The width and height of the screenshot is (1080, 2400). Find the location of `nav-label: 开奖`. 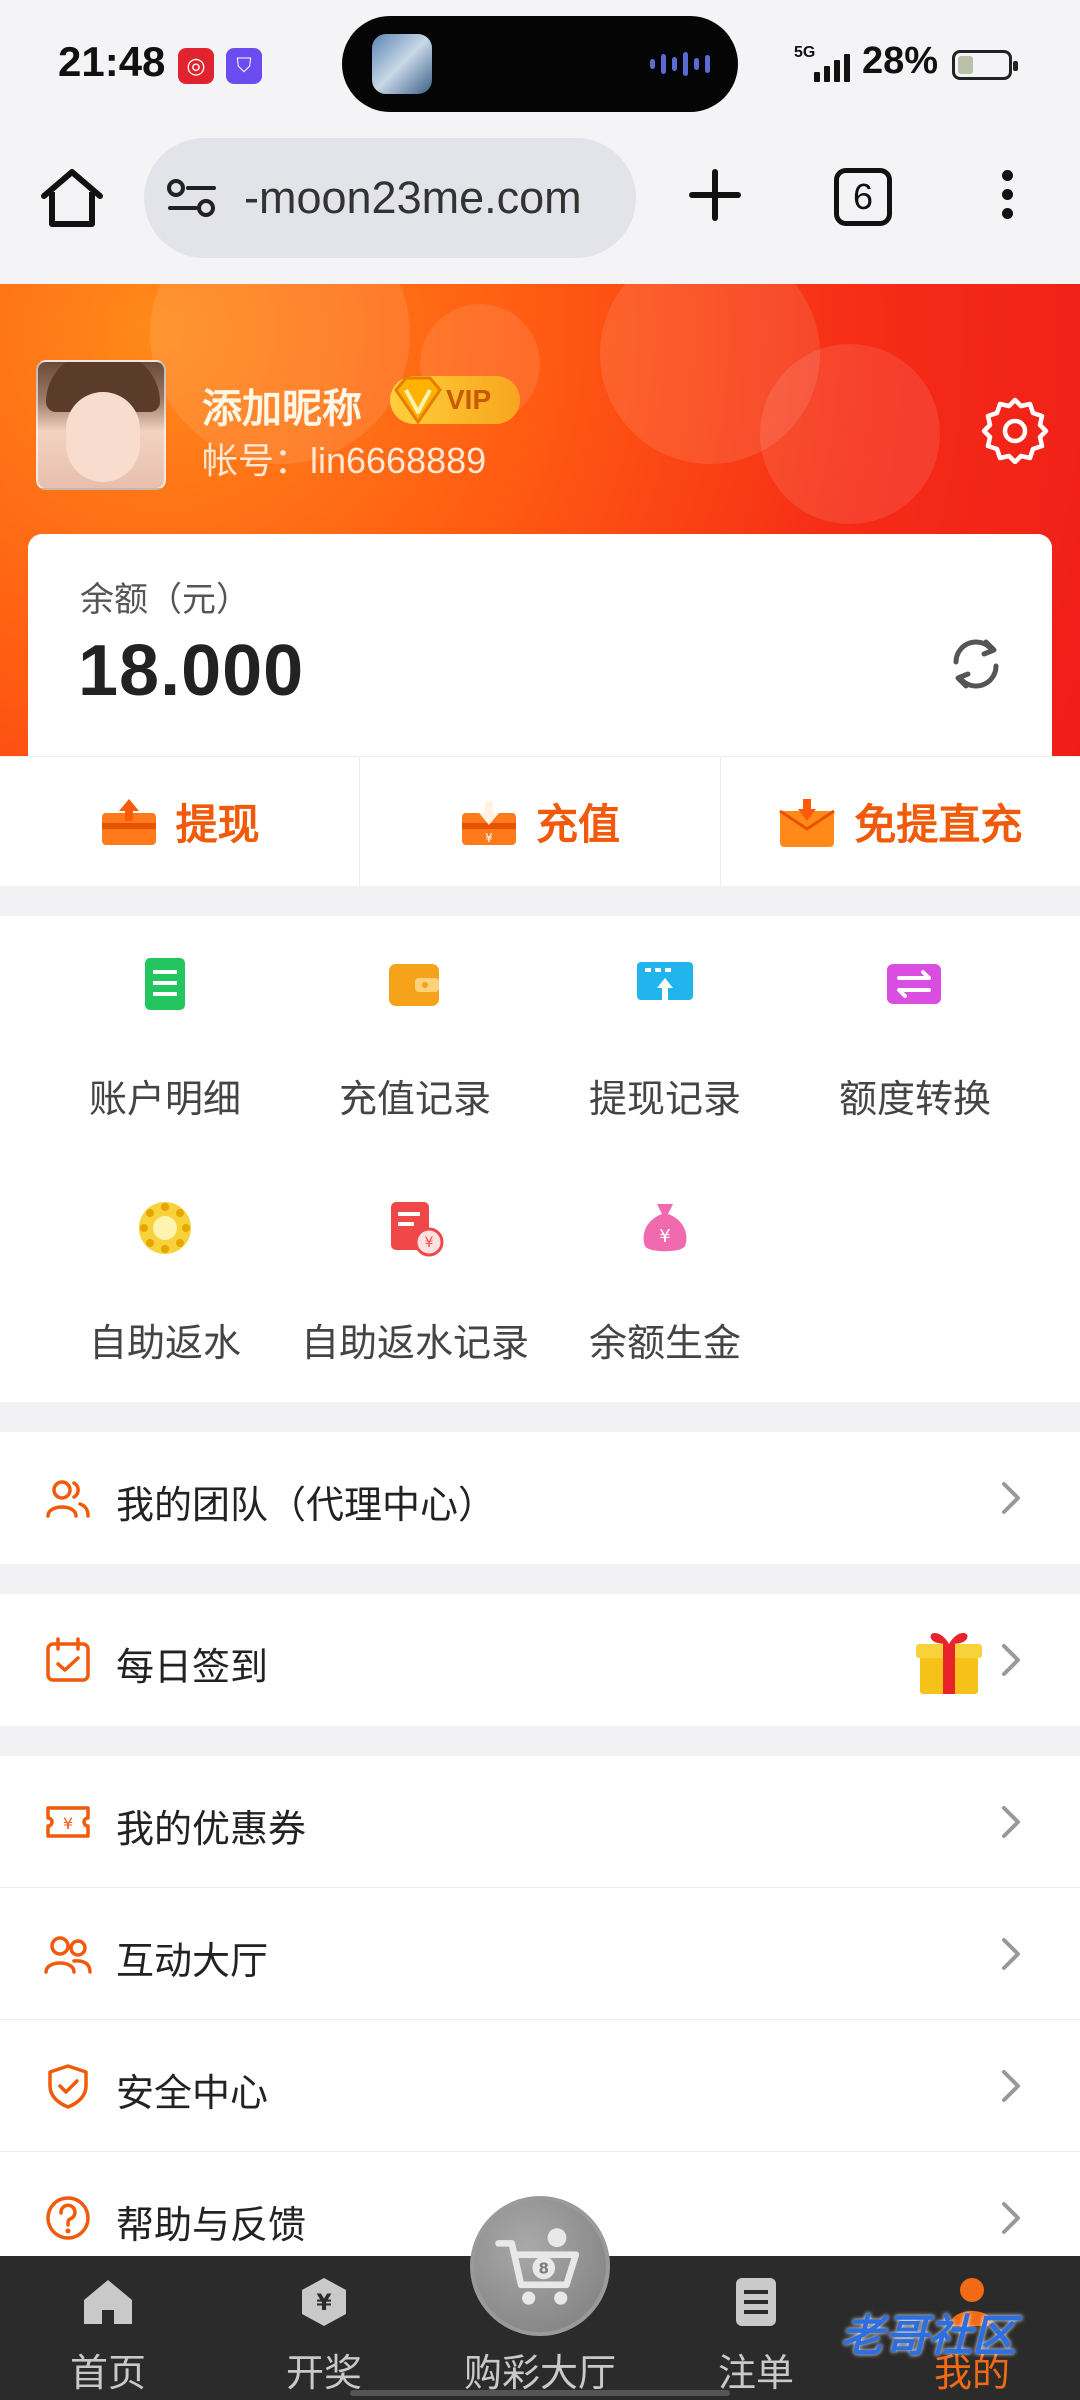

nav-label: 开奖 is located at coordinates (323, 2374).